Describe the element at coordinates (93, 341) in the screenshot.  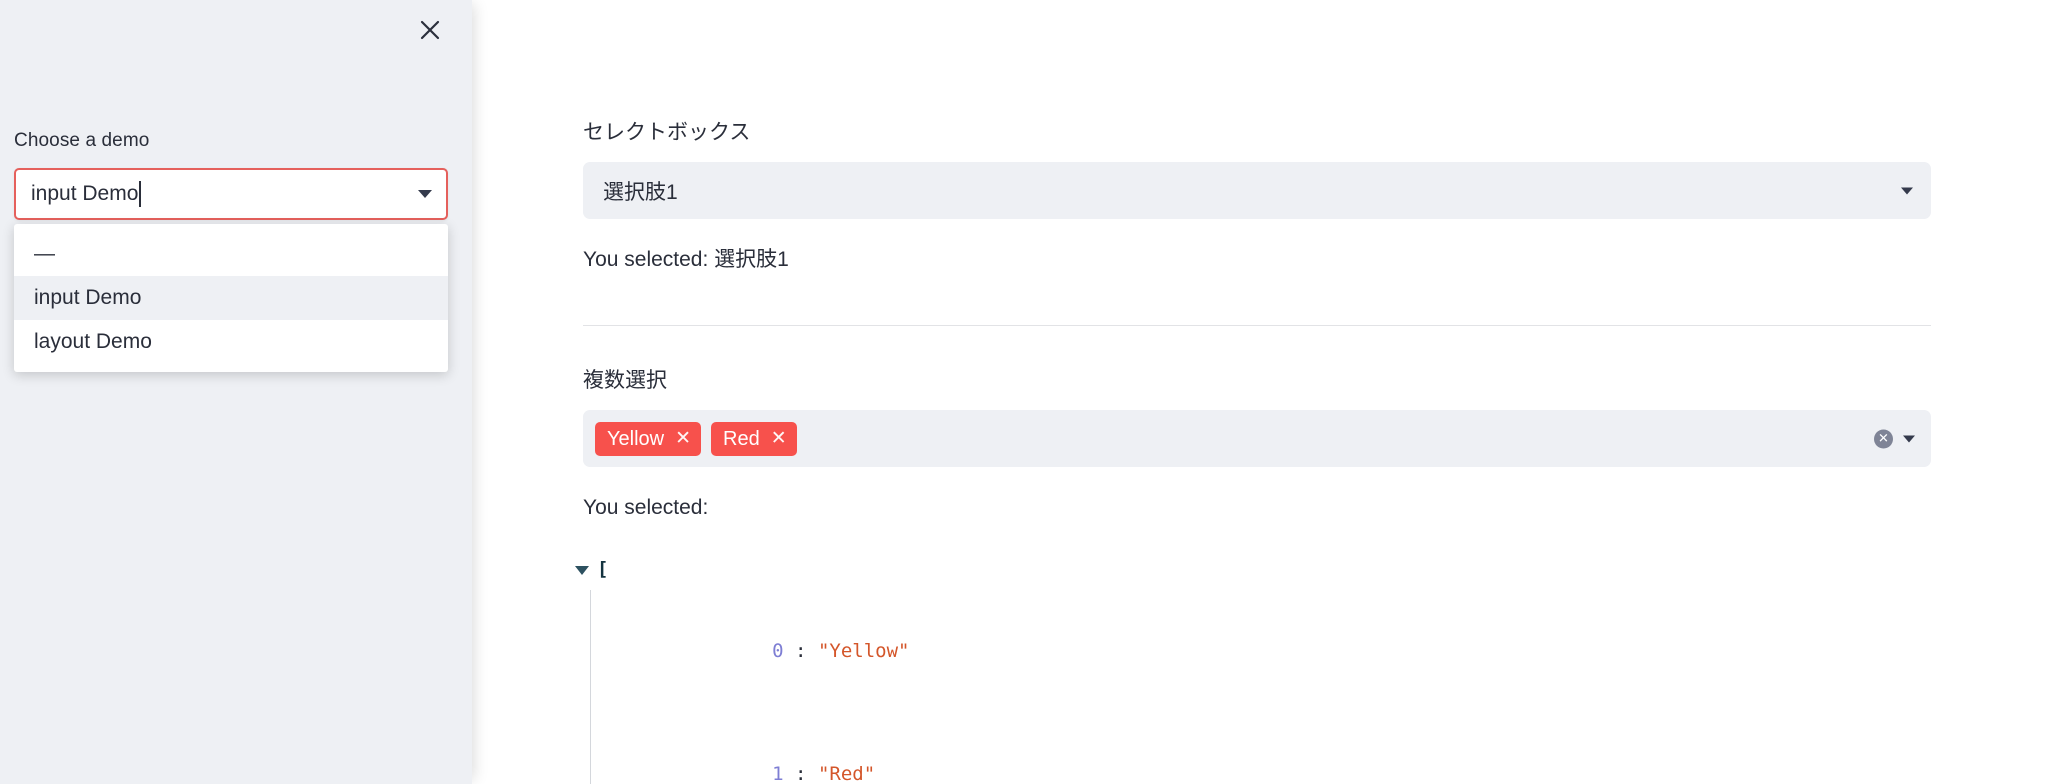
I see `combobox-option-label: layout Demo` at that location.